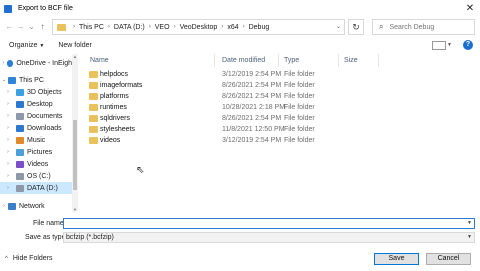 The image size is (480, 271). Describe the element at coordinates (381, 26) in the screenshot. I see `search-icon: ⌕` at that location.